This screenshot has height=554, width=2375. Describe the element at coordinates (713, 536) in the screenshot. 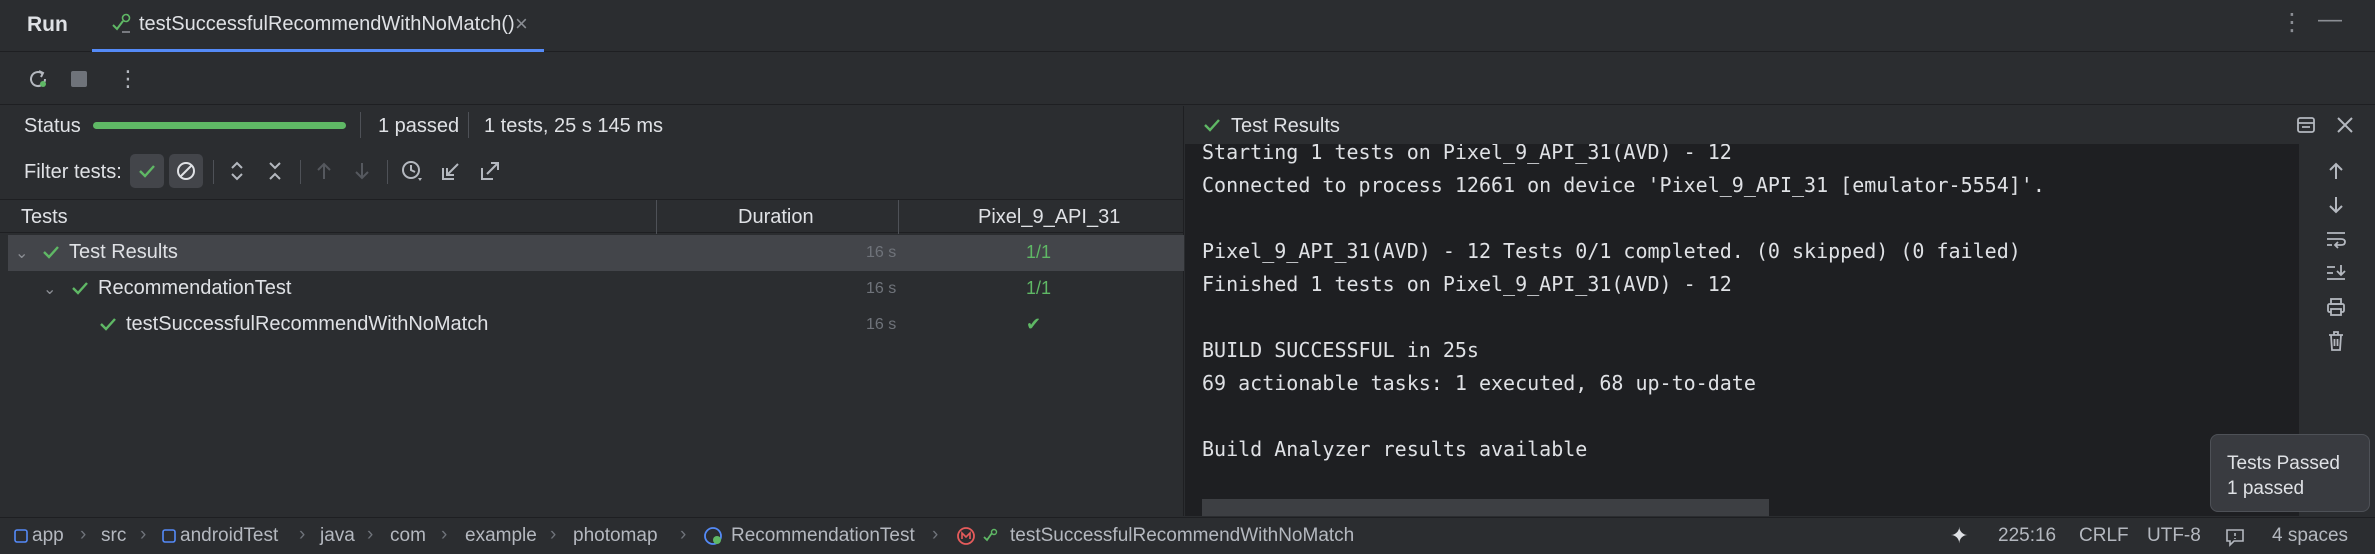

I see `class-icon` at that location.